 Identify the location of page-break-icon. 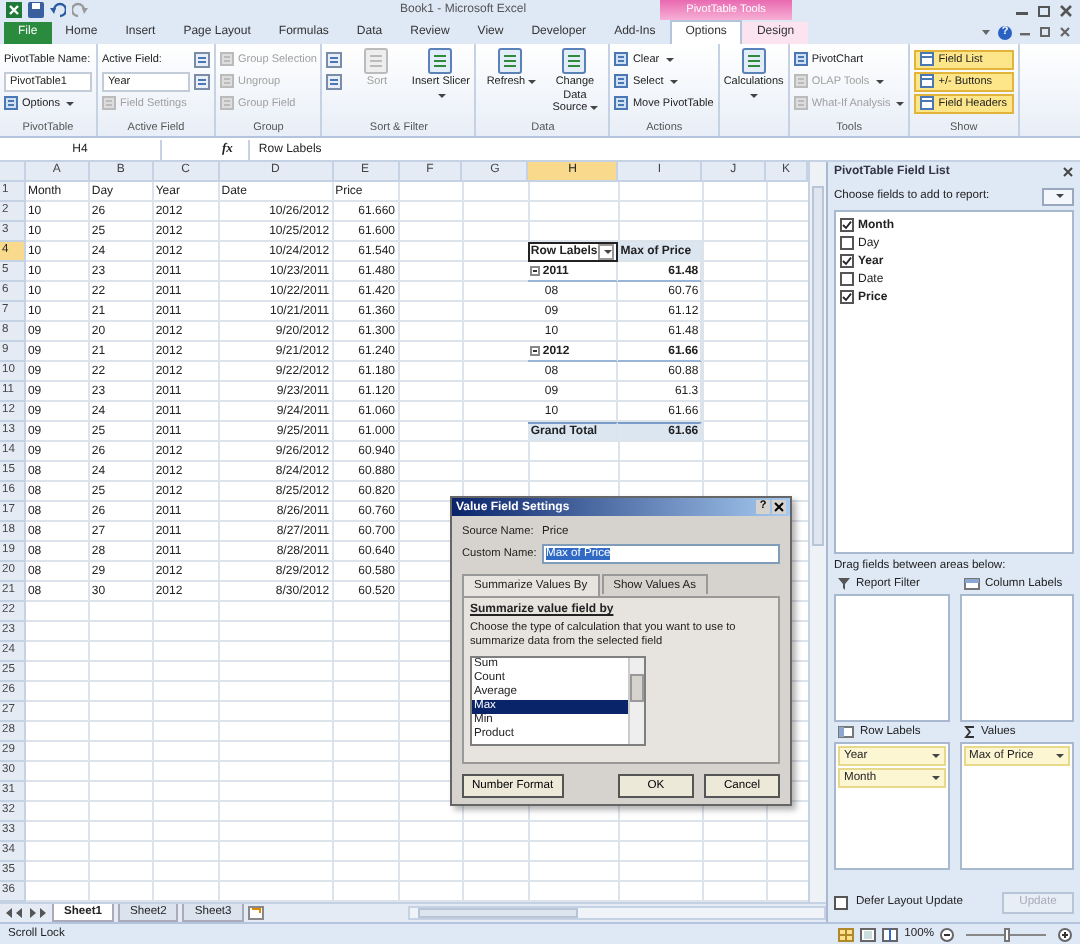
(890, 934).